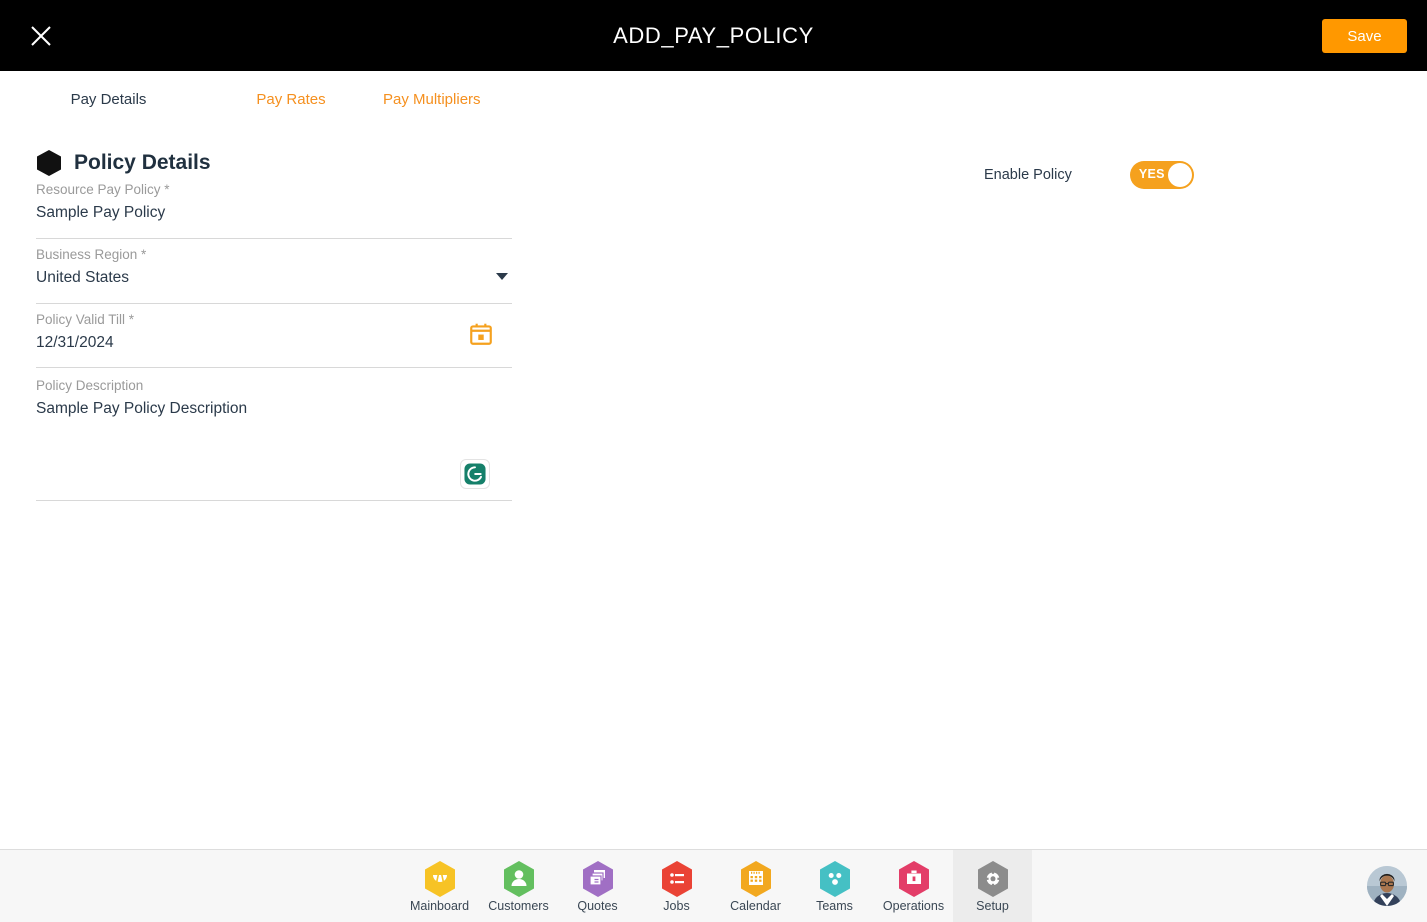 Image resolution: width=1427 pixels, height=922 pixels. What do you see at coordinates (993, 879) in the screenshot?
I see `setup-gear-icon` at bounding box center [993, 879].